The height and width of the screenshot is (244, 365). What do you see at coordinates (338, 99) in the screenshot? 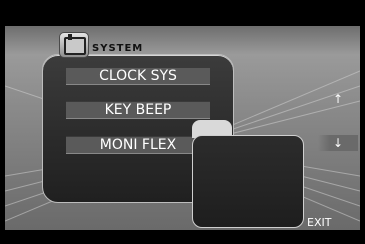
I see `arrow-up-icon: ↑` at bounding box center [338, 99].